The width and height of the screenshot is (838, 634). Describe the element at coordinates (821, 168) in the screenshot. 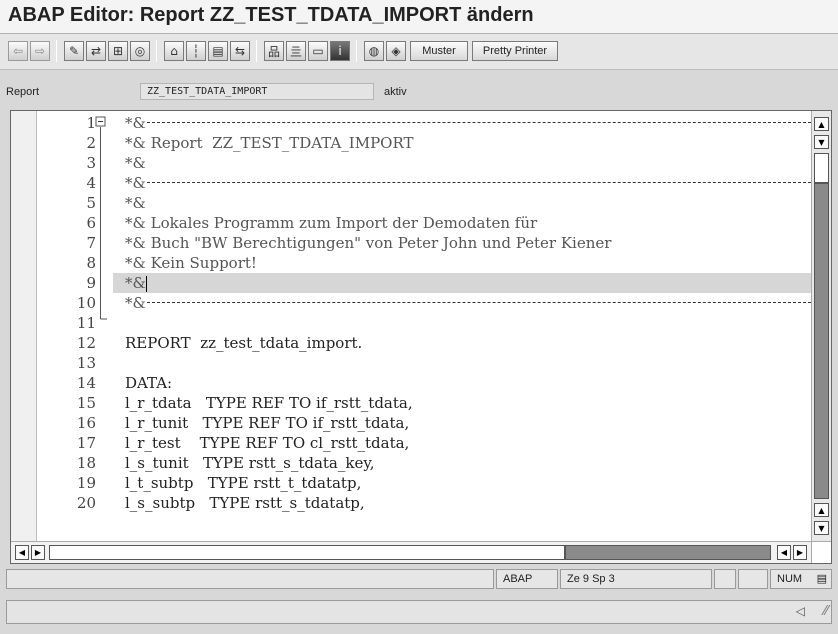

I see `scroll-thumb` at that location.